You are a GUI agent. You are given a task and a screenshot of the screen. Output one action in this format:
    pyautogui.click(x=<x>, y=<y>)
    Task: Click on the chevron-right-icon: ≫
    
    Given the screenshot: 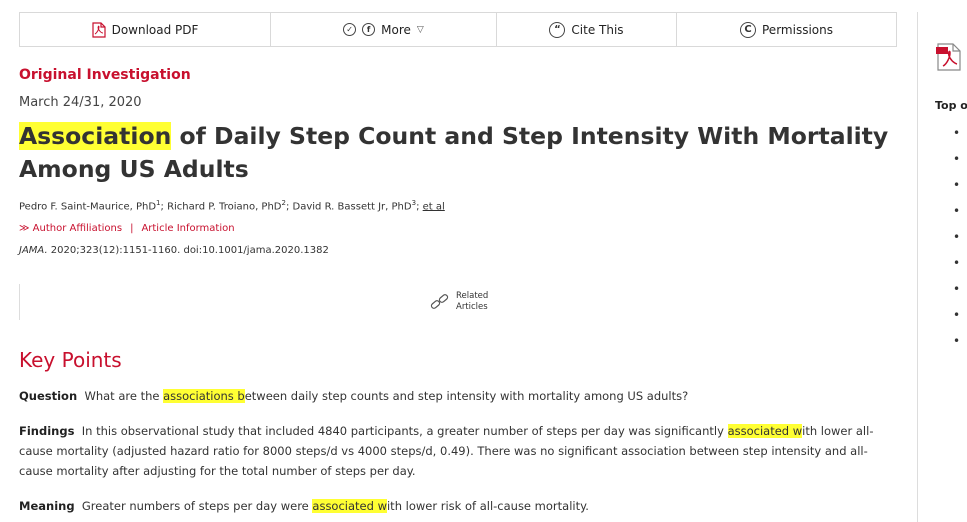 What is the action you would take?
    pyautogui.click(x=24, y=228)
    